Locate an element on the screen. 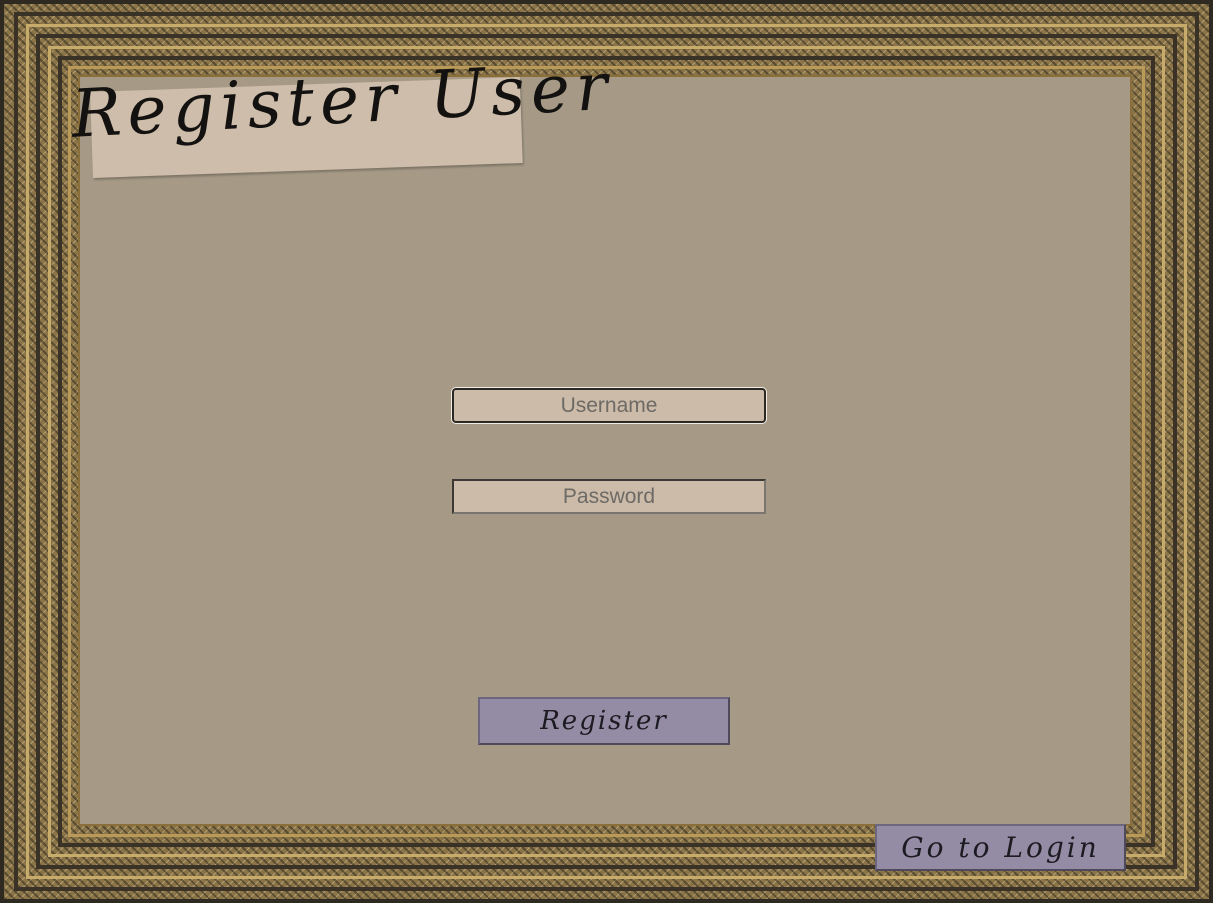  username-input is located at coordinates (609, 405).